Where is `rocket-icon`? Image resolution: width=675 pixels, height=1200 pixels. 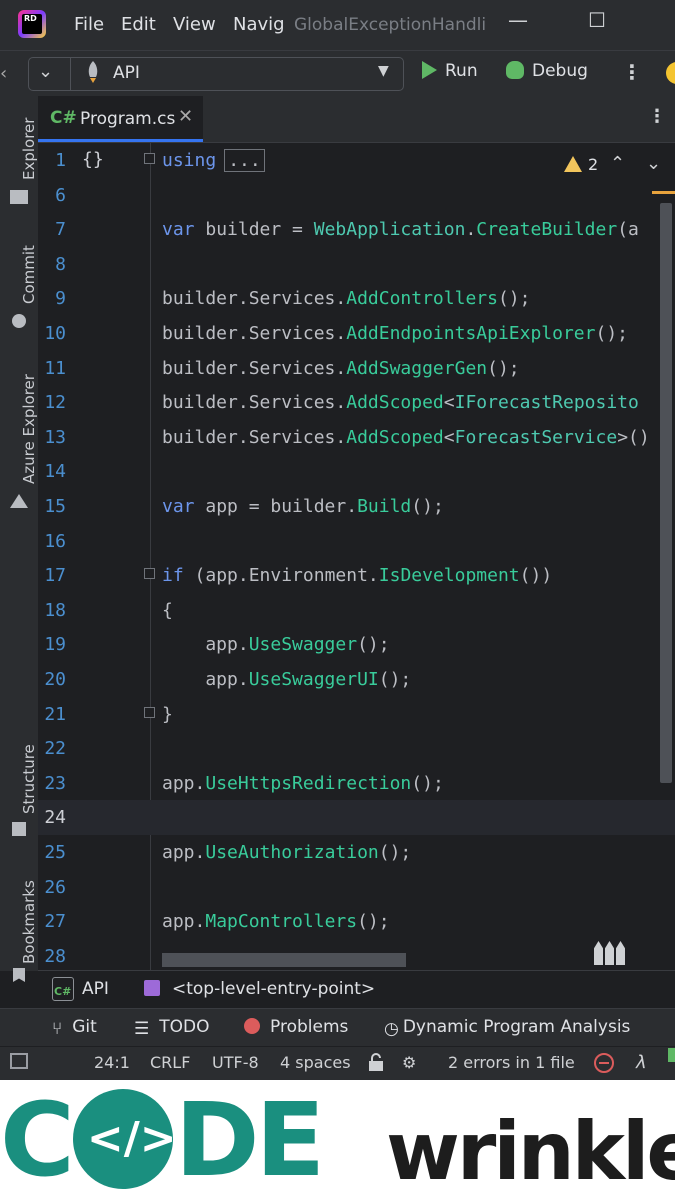
rocket-icon is located at coordinates (93, 72).